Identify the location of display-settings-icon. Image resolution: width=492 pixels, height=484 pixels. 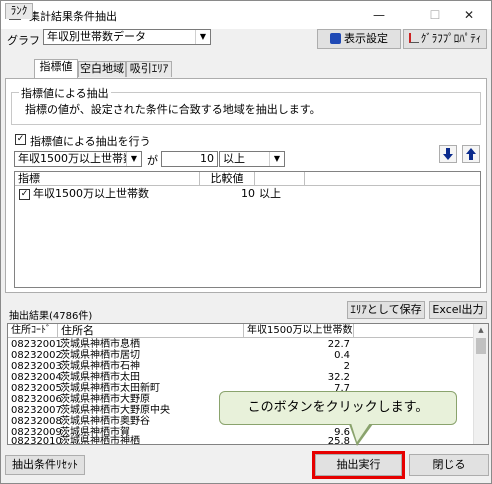
(335, 38).